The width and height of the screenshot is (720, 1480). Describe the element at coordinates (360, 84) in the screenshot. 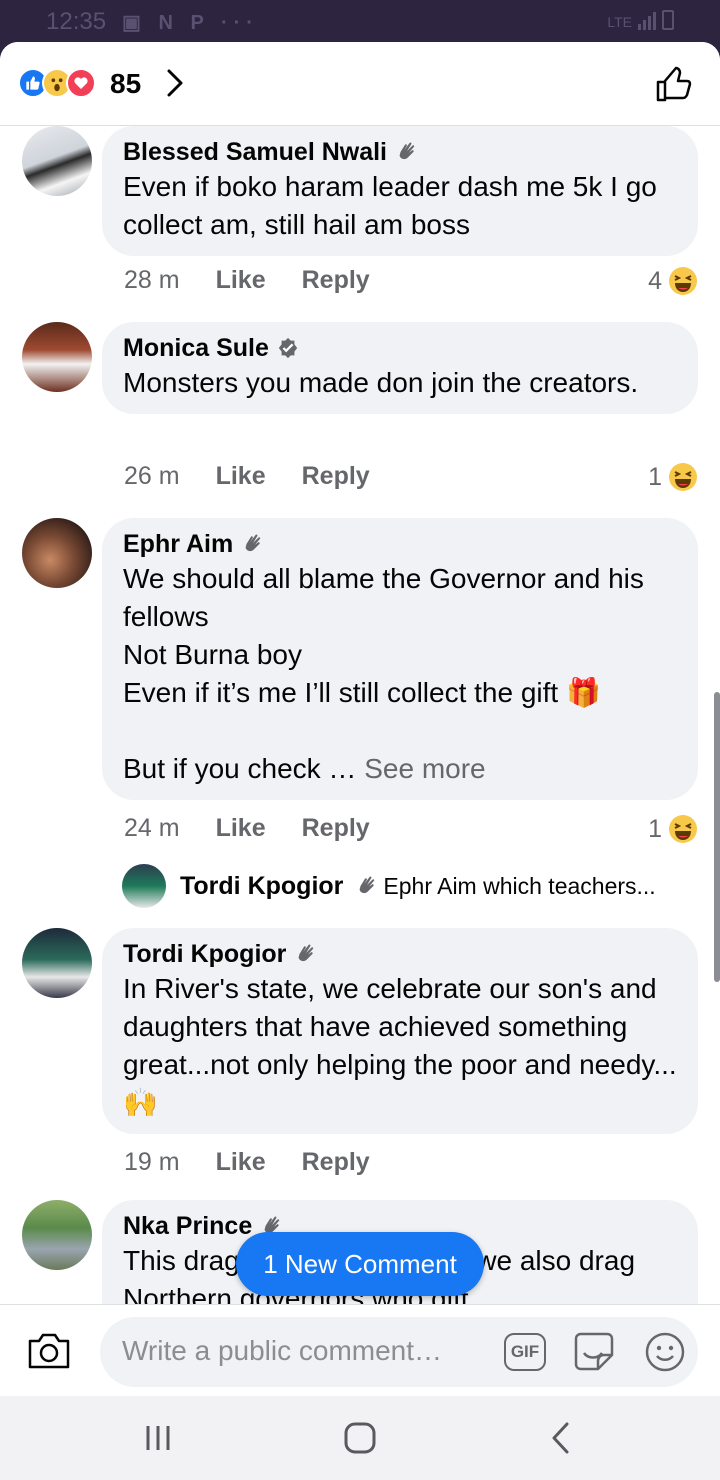

I see `reactions-header: 85` at that location.